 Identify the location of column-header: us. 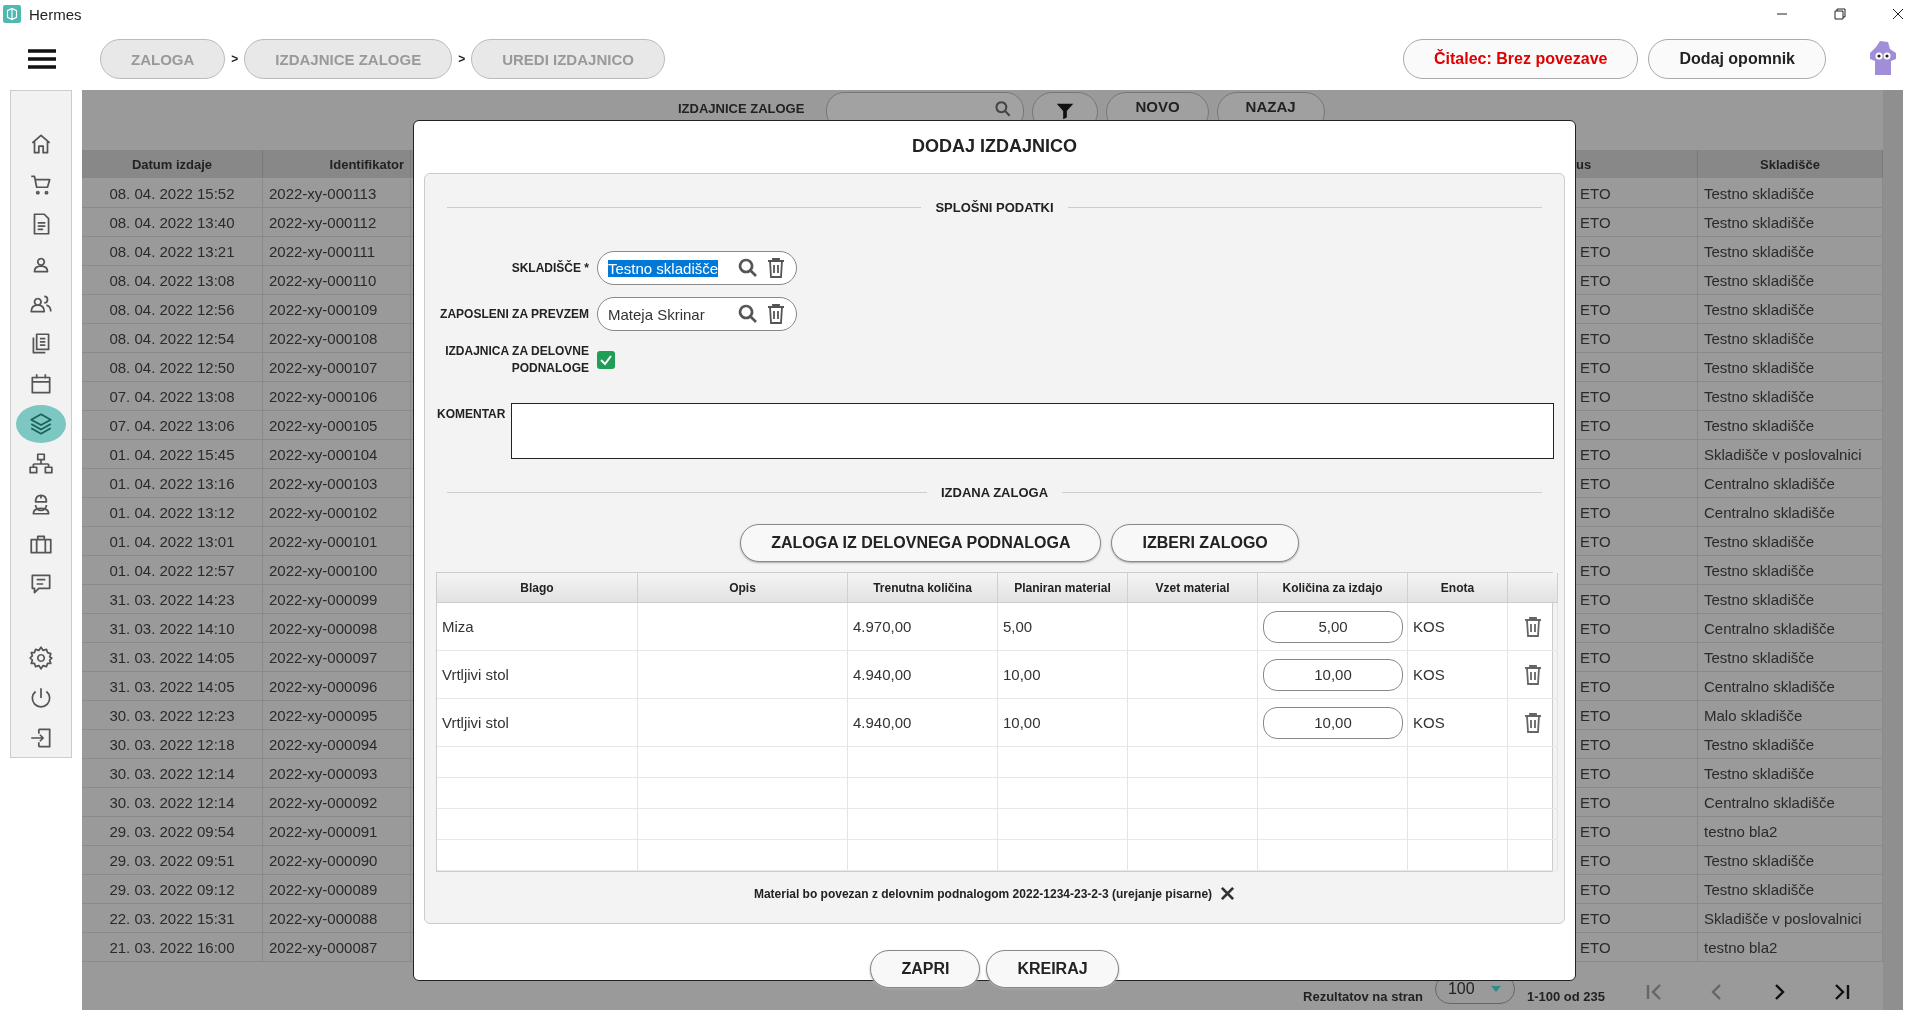
(1636, 164).